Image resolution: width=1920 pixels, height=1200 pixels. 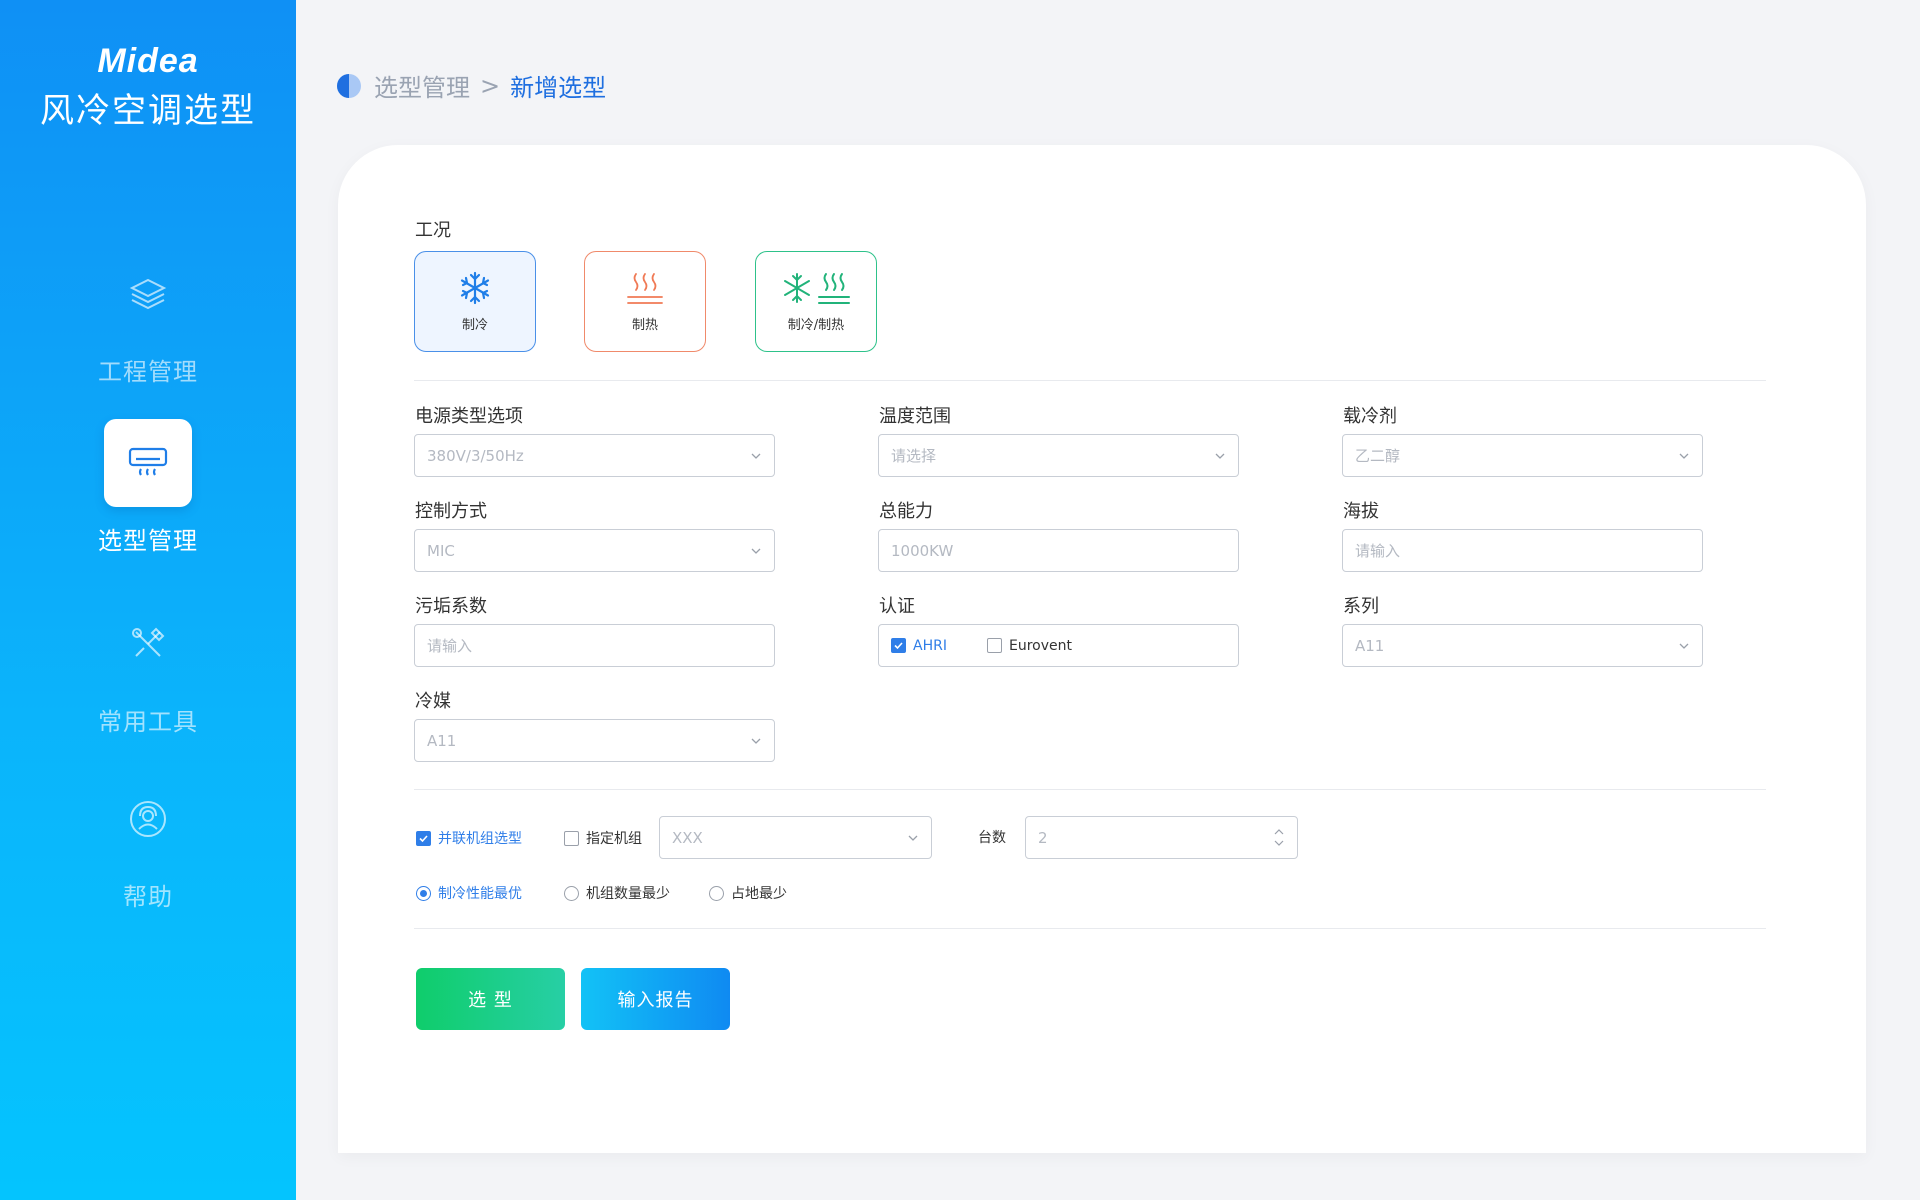 I want to click on altitude-label: 海拔, so click(x=1361, y=511).